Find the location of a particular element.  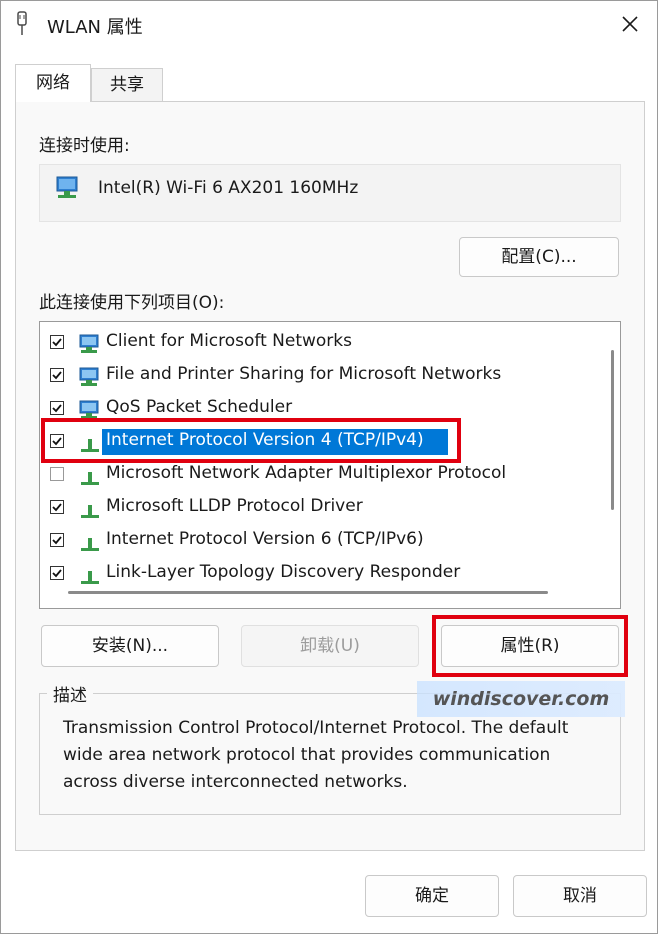

horizontal-scrollbar is located at coordinates (308, 592).